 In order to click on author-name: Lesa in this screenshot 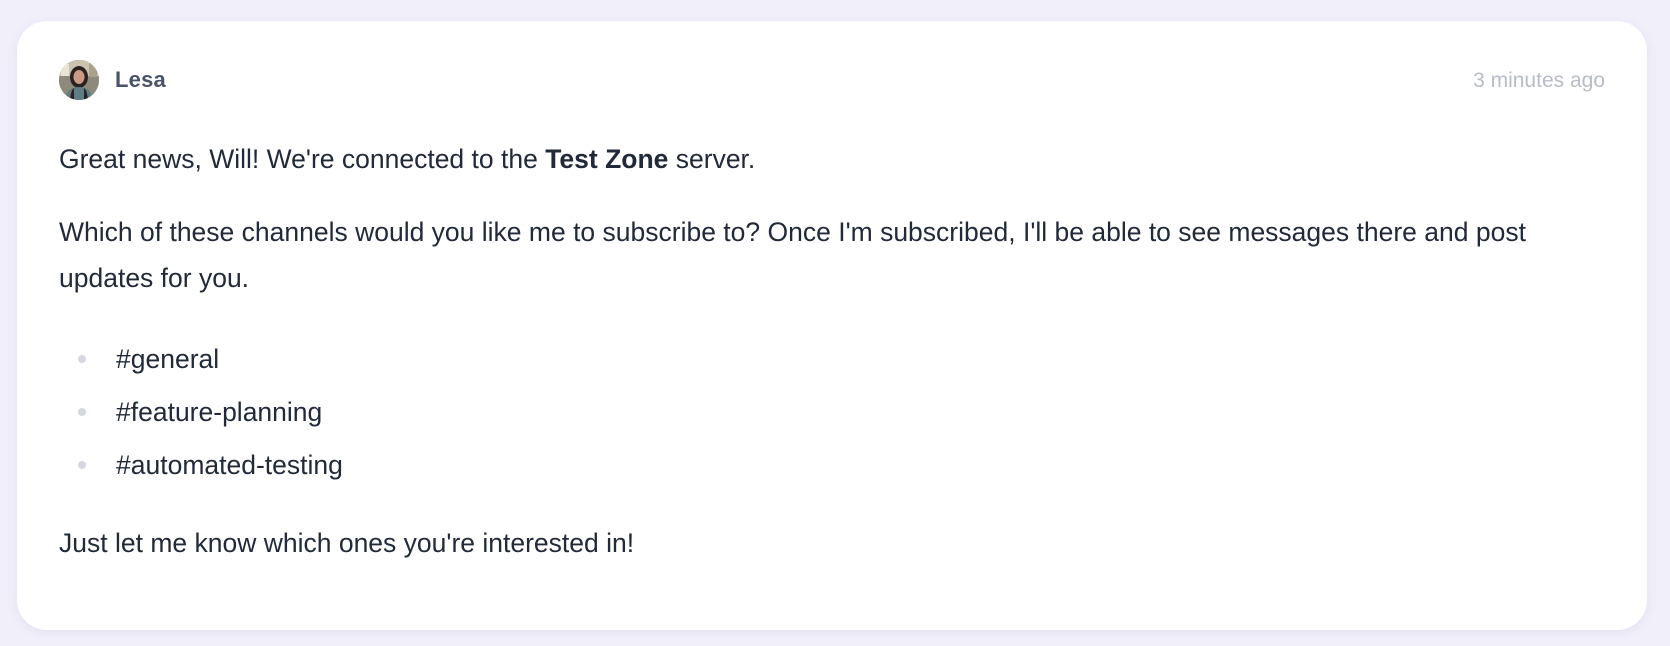, I will do `click(140, 79)`.